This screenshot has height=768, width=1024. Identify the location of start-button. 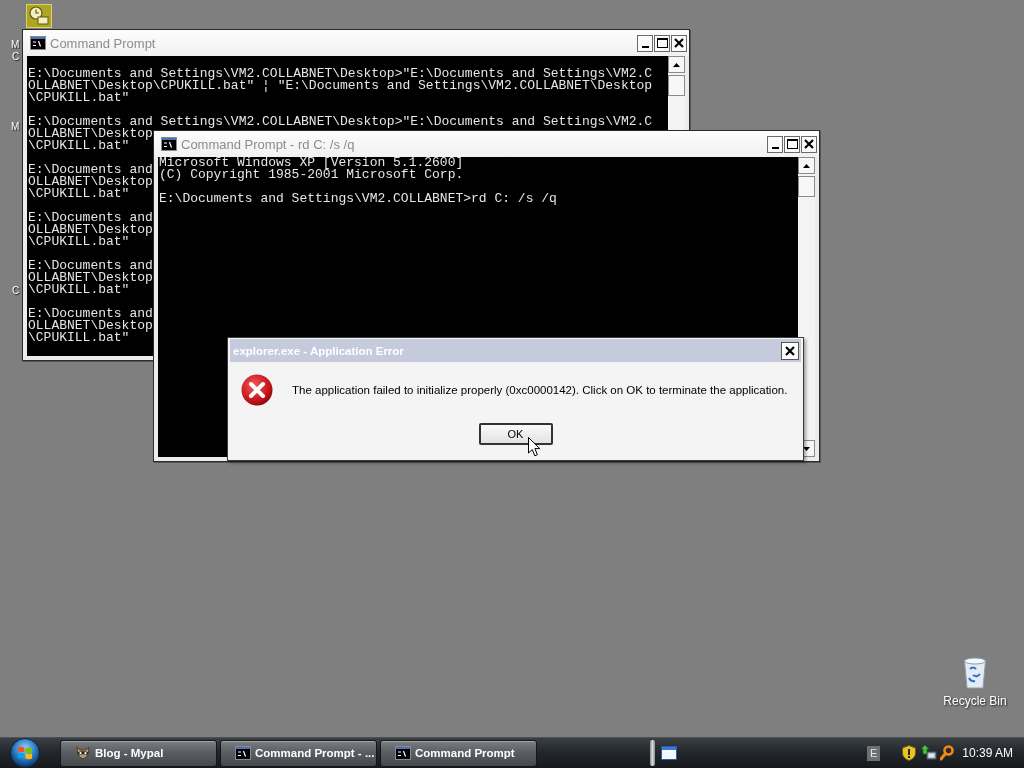
(25, 753).